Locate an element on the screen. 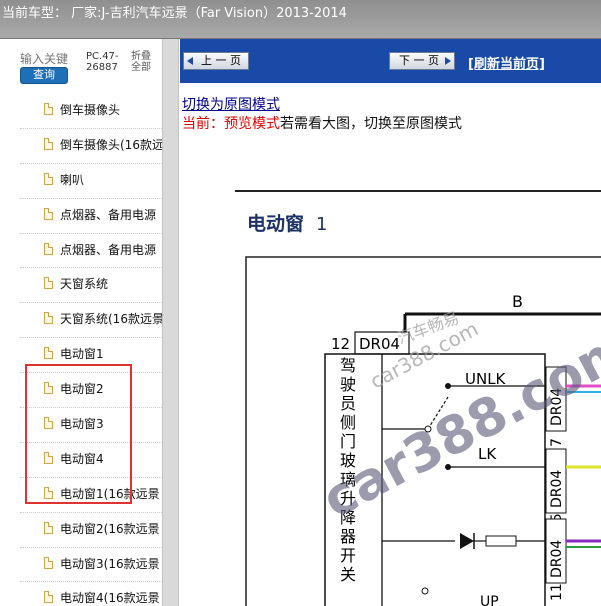 Image resolution: width=601 pixels, height=606 pixels. panel-splitter is located at coordinates (170, 322).